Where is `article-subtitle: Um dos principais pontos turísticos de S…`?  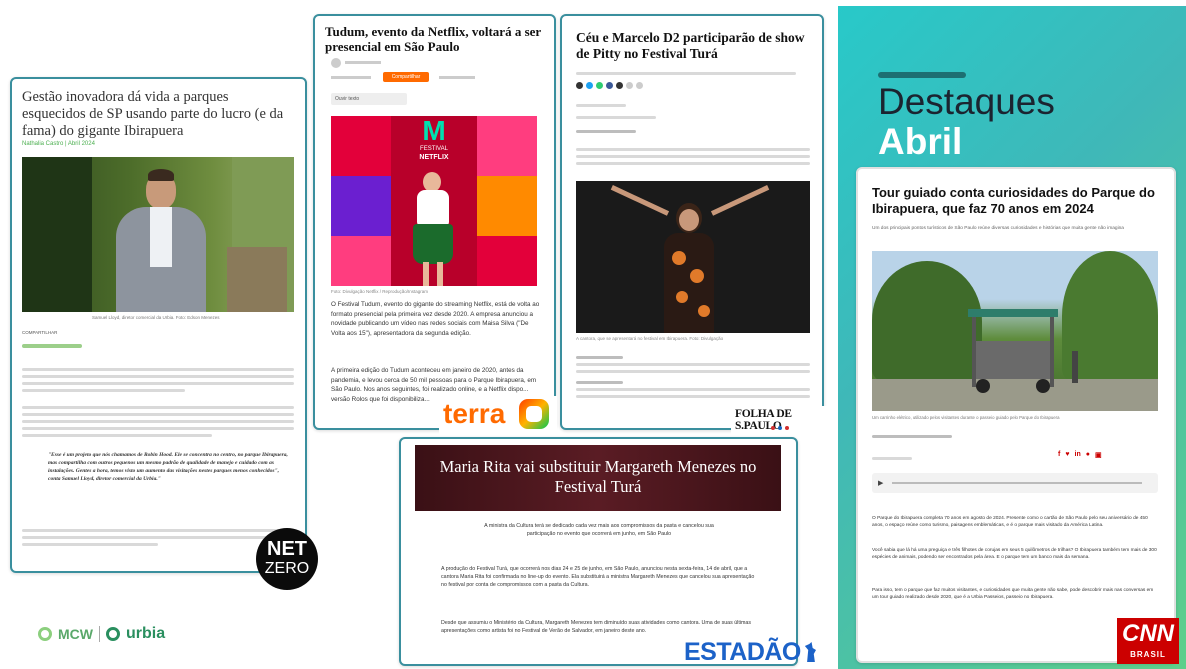
article-subtitle: Um dos principais pontos turísticos de S… is located at coordinates (998, 228).